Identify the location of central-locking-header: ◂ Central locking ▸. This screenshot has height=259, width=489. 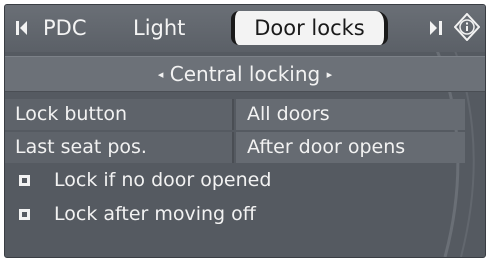
(245, 74).